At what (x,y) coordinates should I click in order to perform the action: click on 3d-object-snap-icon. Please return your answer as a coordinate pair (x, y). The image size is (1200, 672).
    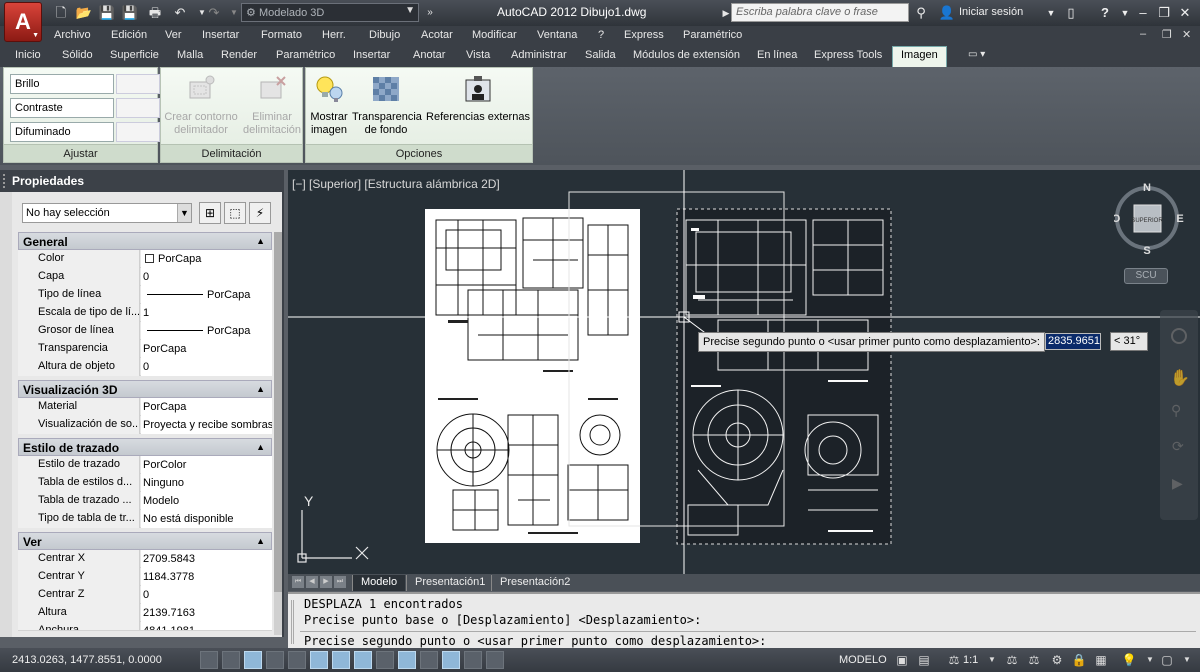
    Looking at the image, I should click on (341, 660).